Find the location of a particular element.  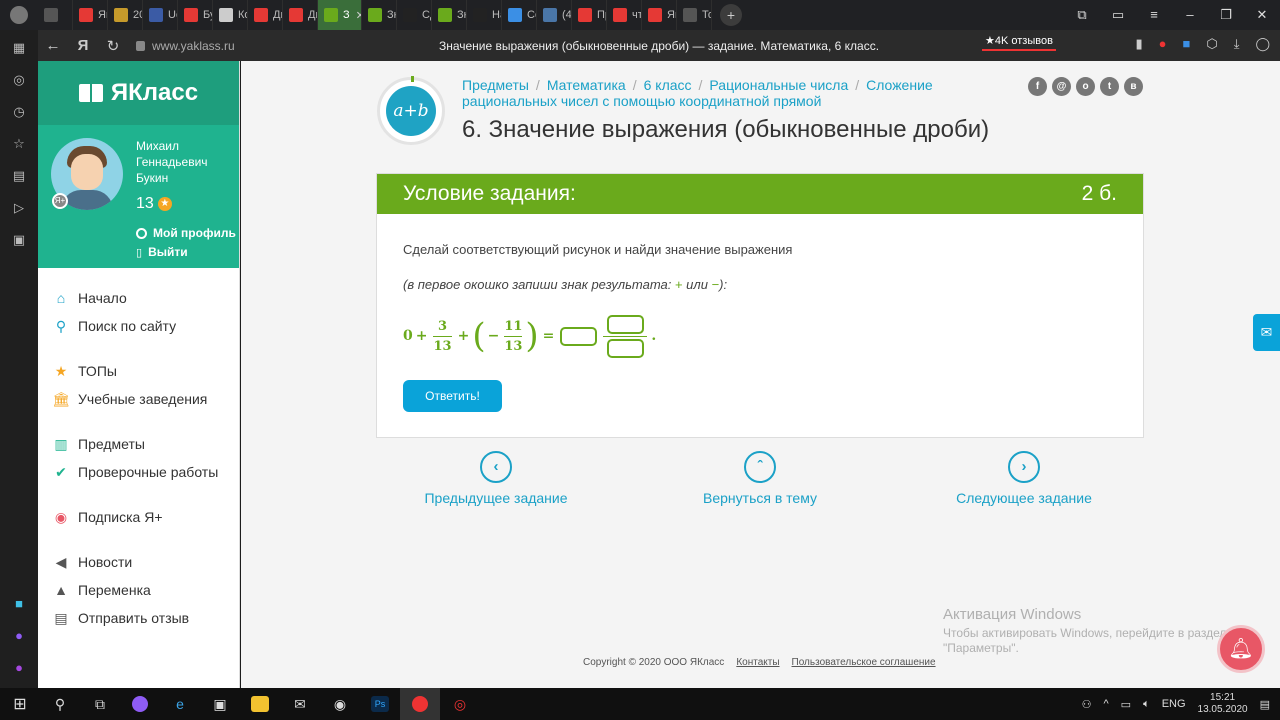

breadcrumb-link: Предметы is located at coordinates (495, 85).